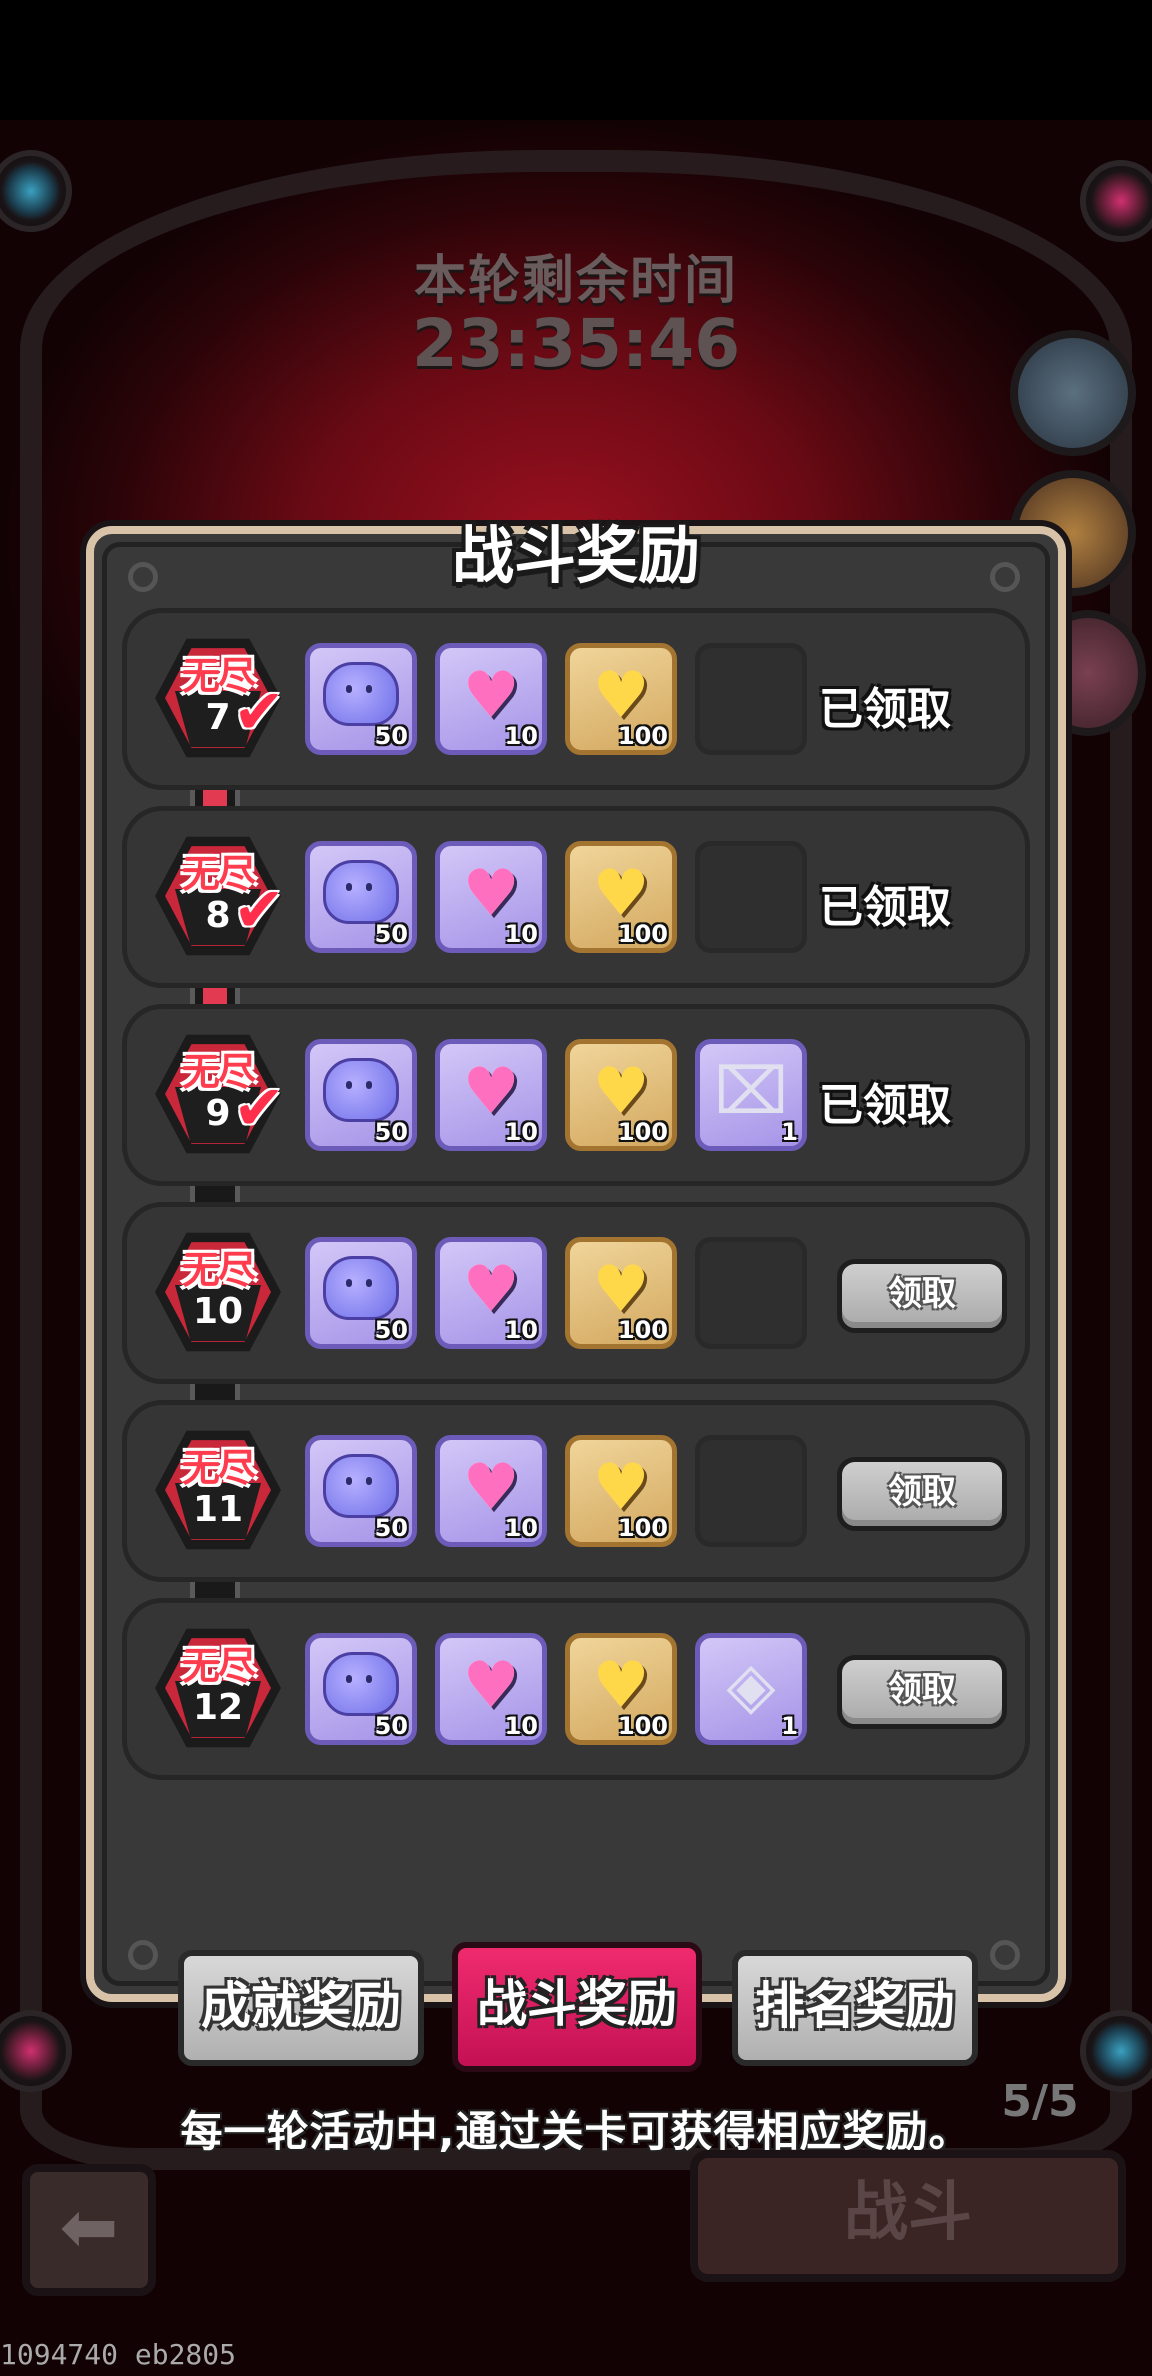  What do you see at coordinates (218, 1509) in the screenshot?
I see `badge-level: 11` at bounding box center [218, 1509].